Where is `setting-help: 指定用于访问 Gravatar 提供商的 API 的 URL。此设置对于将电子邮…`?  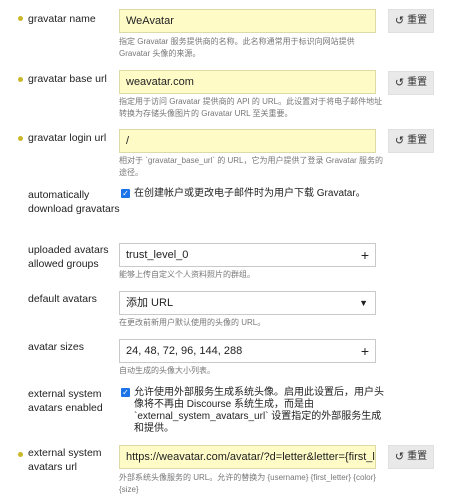
setting-help: 指定用于访问 Gravatar 提供商的 API 的 URL。此设置对于将电子邮… is located at coordinates (251, 107).